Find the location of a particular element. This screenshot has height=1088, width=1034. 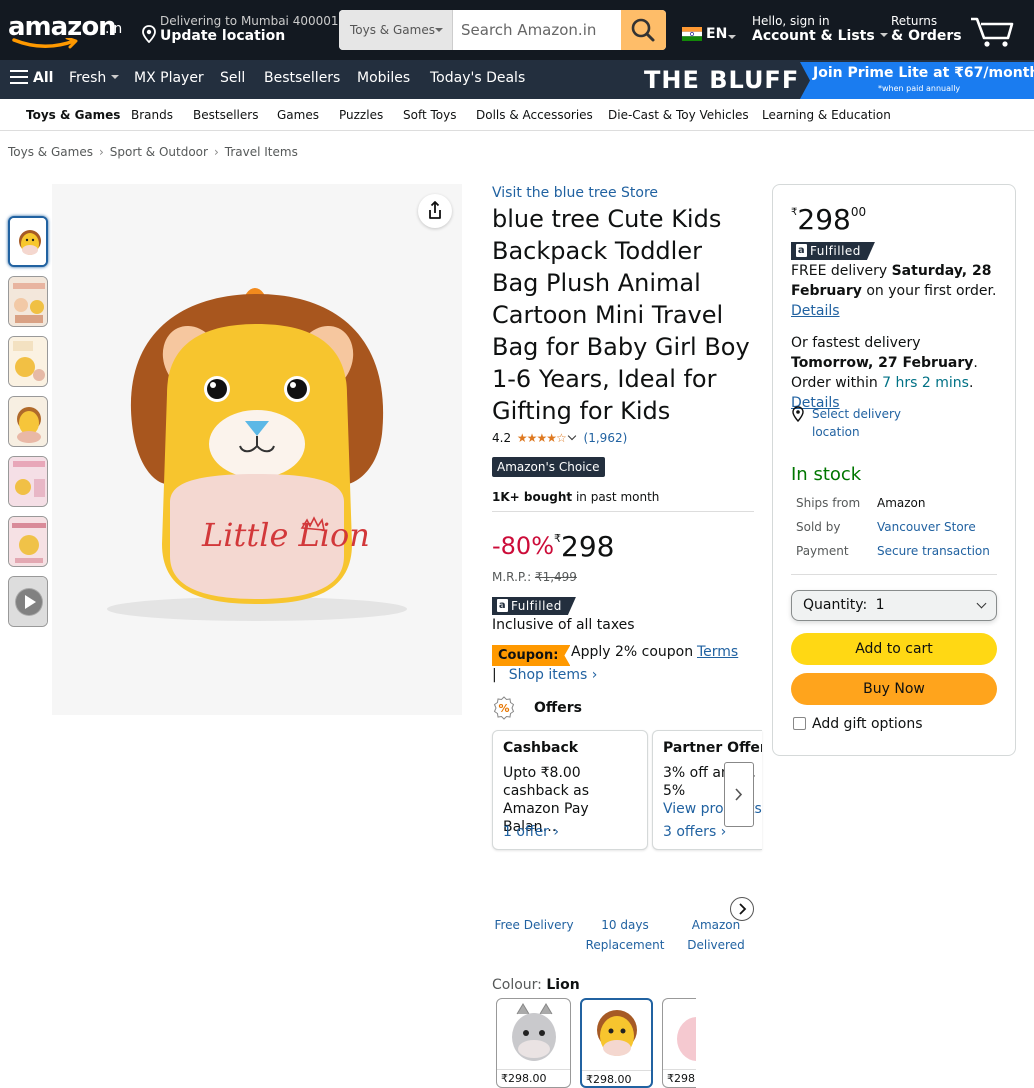

search-category-select: Toys & Games is located at coordinates (396, 30).